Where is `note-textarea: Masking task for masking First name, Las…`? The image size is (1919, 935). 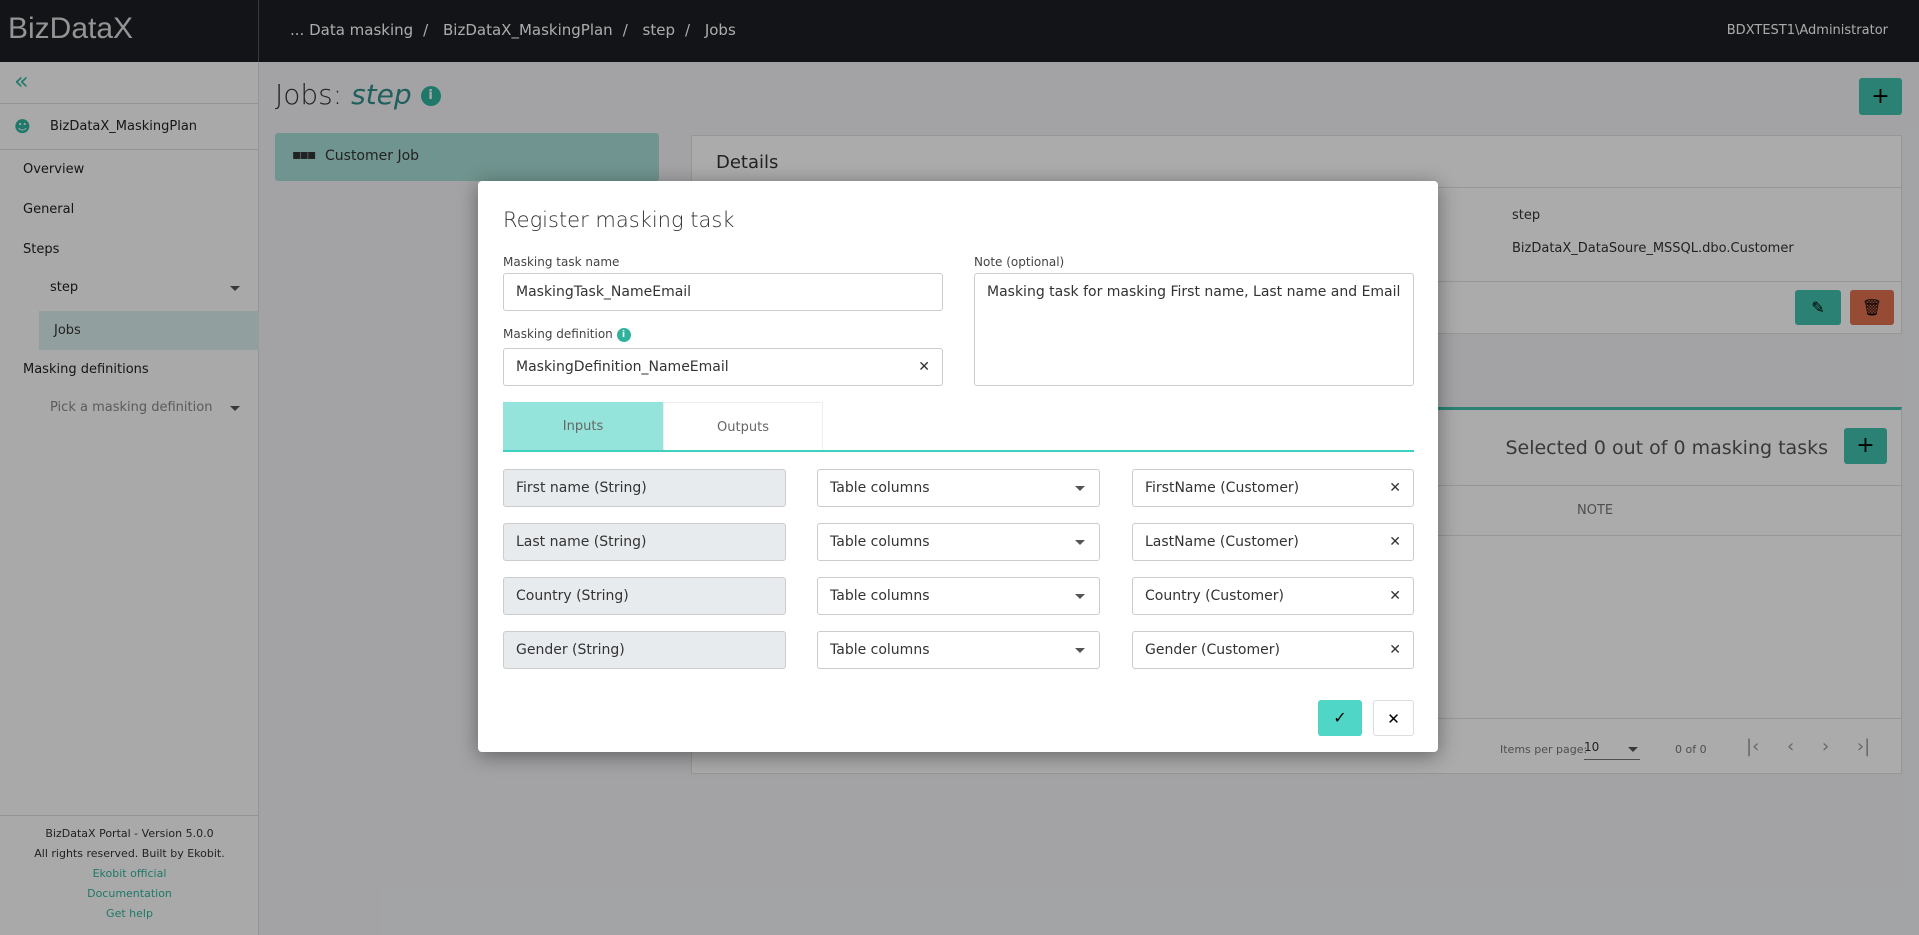 note-textarea: Masking task for masking First name, Las… is located at coordinates (1194, 329).